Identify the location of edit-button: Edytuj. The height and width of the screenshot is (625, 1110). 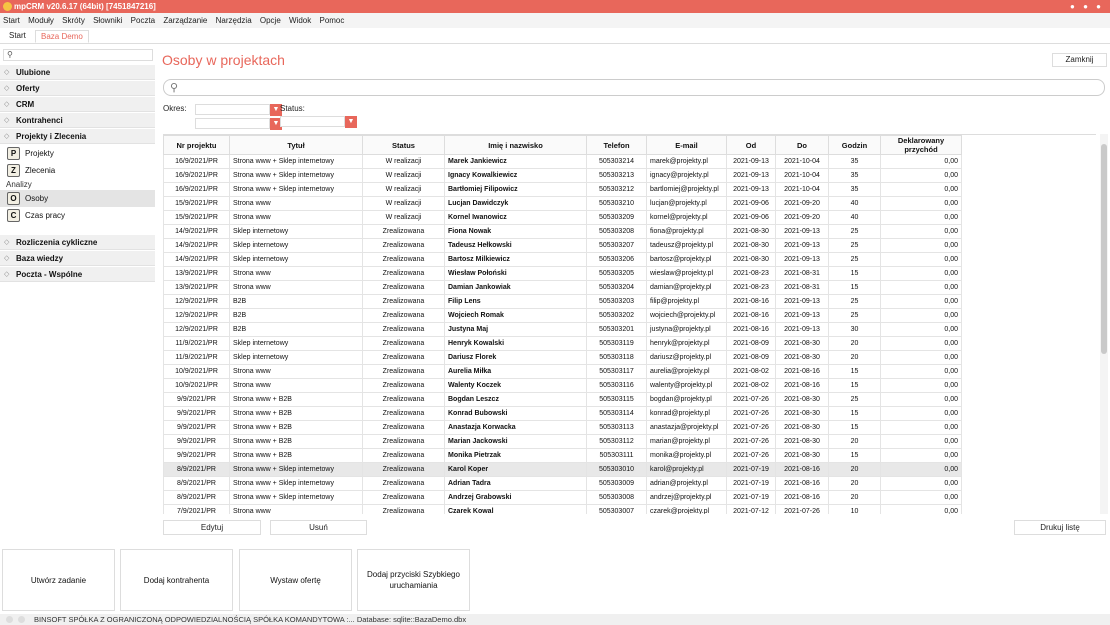
(212, 527).